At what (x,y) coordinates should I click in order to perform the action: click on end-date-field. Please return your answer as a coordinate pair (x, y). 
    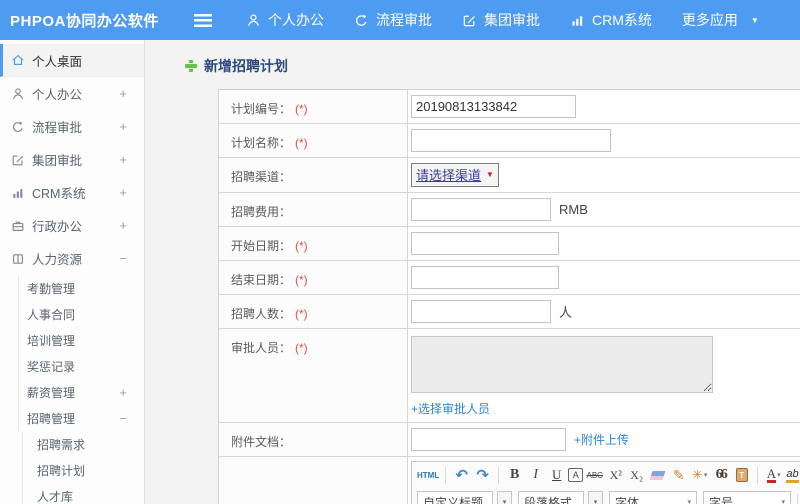
    Looking at the image, I should click on (485, 277).